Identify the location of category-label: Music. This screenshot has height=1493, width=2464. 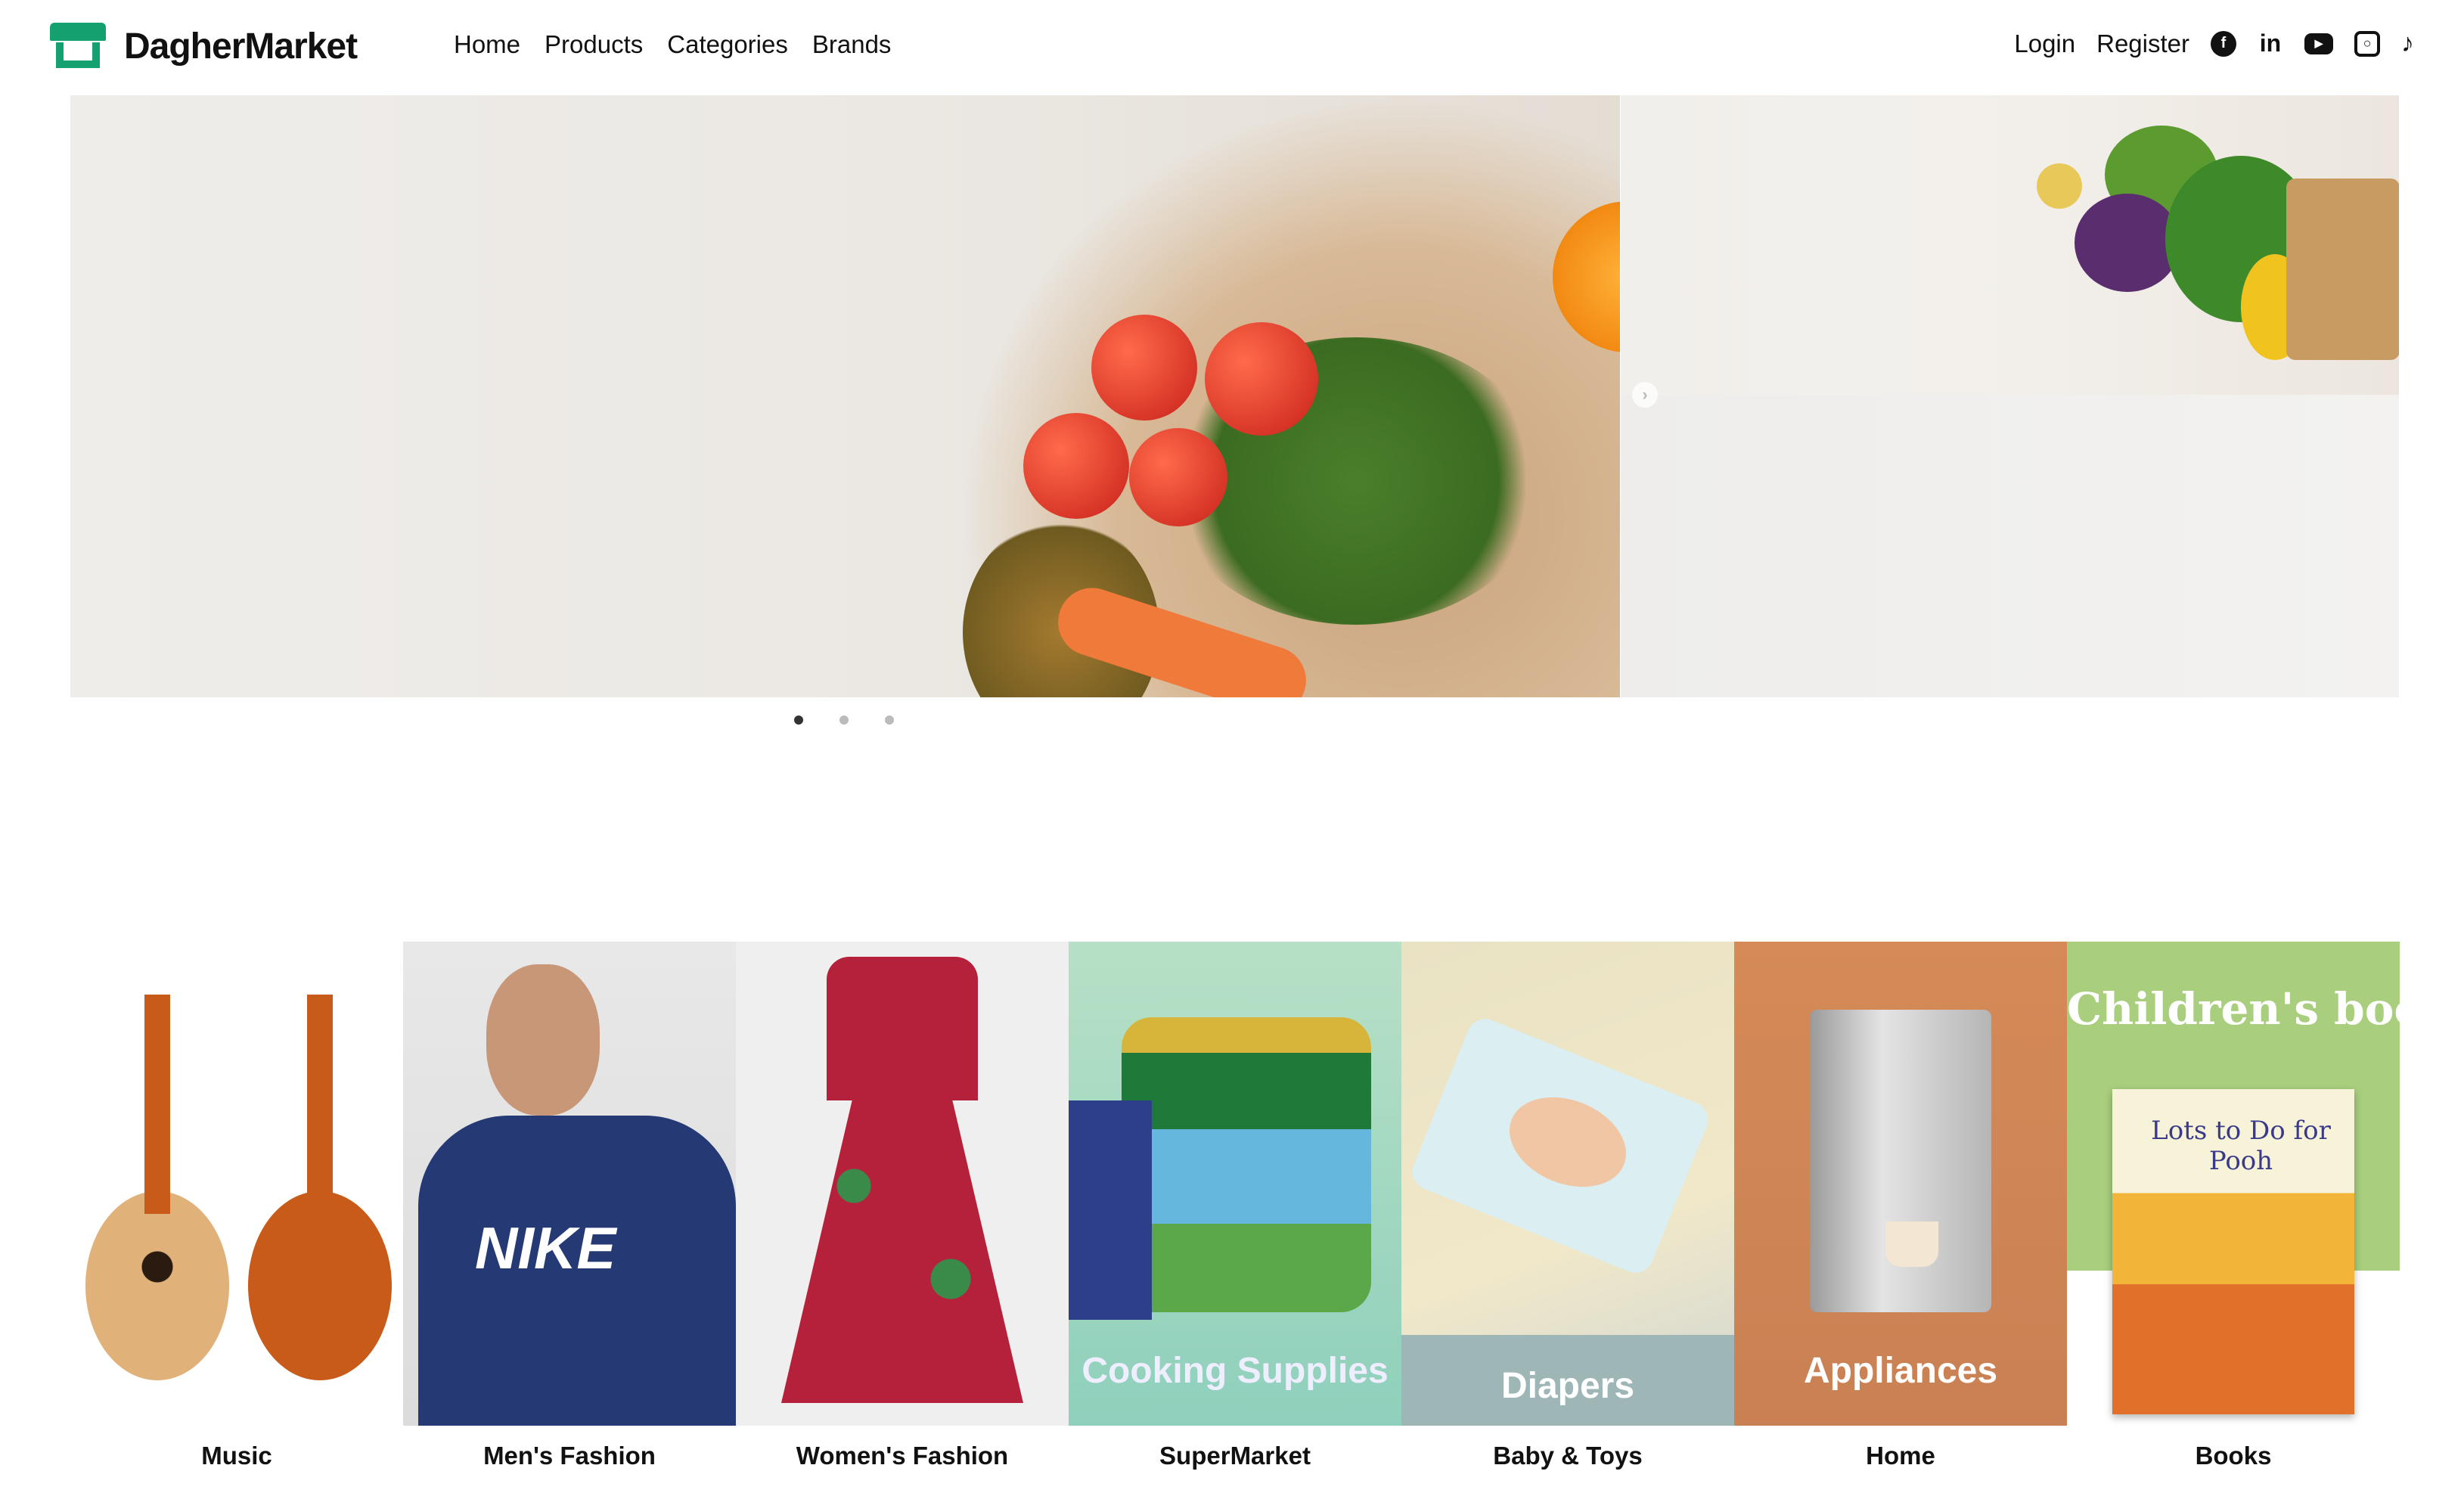
(236, 1456).